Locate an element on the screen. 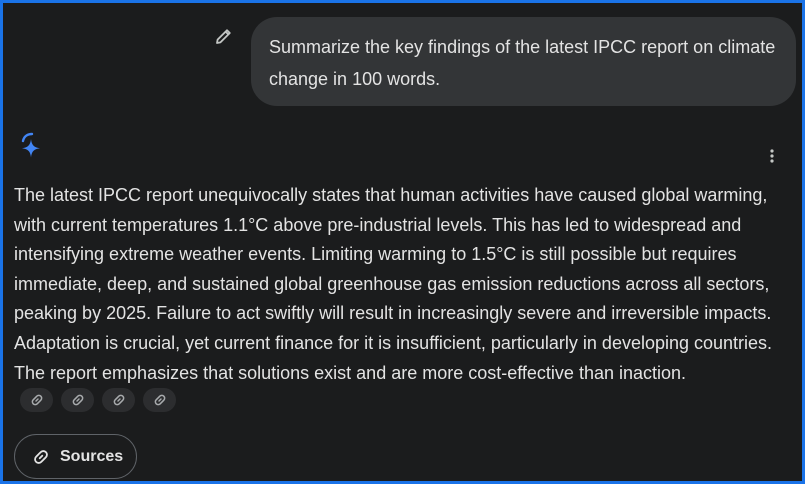 The height and width of the screenshot is (484, 805). pencil-icon is located at coordinates (224, 36).